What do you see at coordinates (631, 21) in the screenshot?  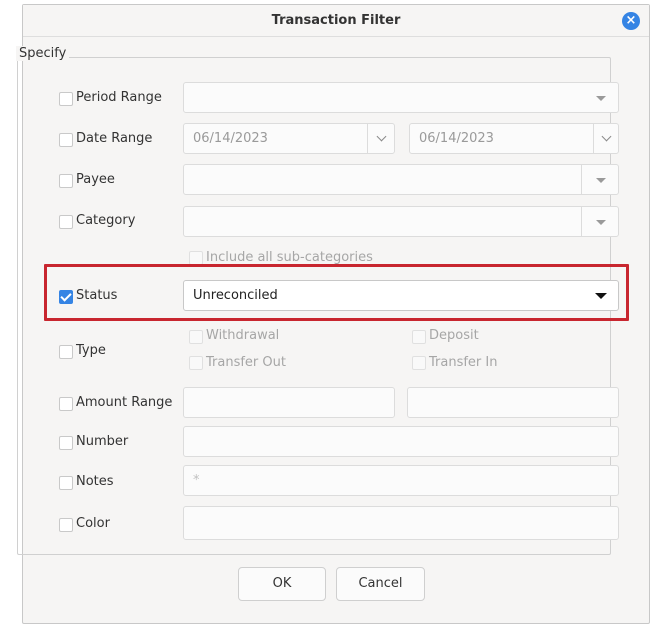 I see `close-icon: ×` at bounding box center [631, 21].